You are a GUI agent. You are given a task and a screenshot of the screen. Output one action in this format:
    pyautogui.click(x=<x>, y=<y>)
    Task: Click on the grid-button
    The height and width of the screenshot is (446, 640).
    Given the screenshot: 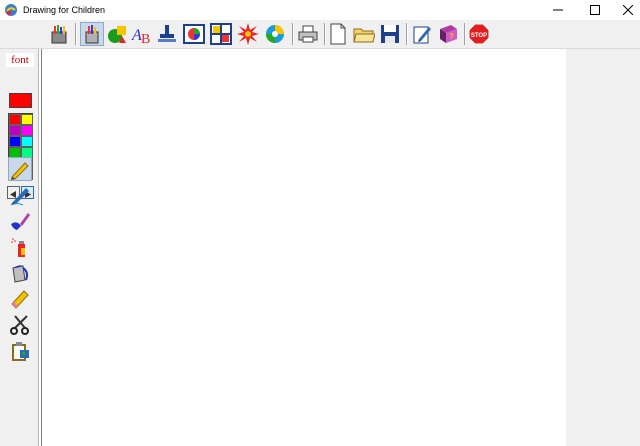 What is the action you would take?
    pyautogui.click(x=221, y=34)
    